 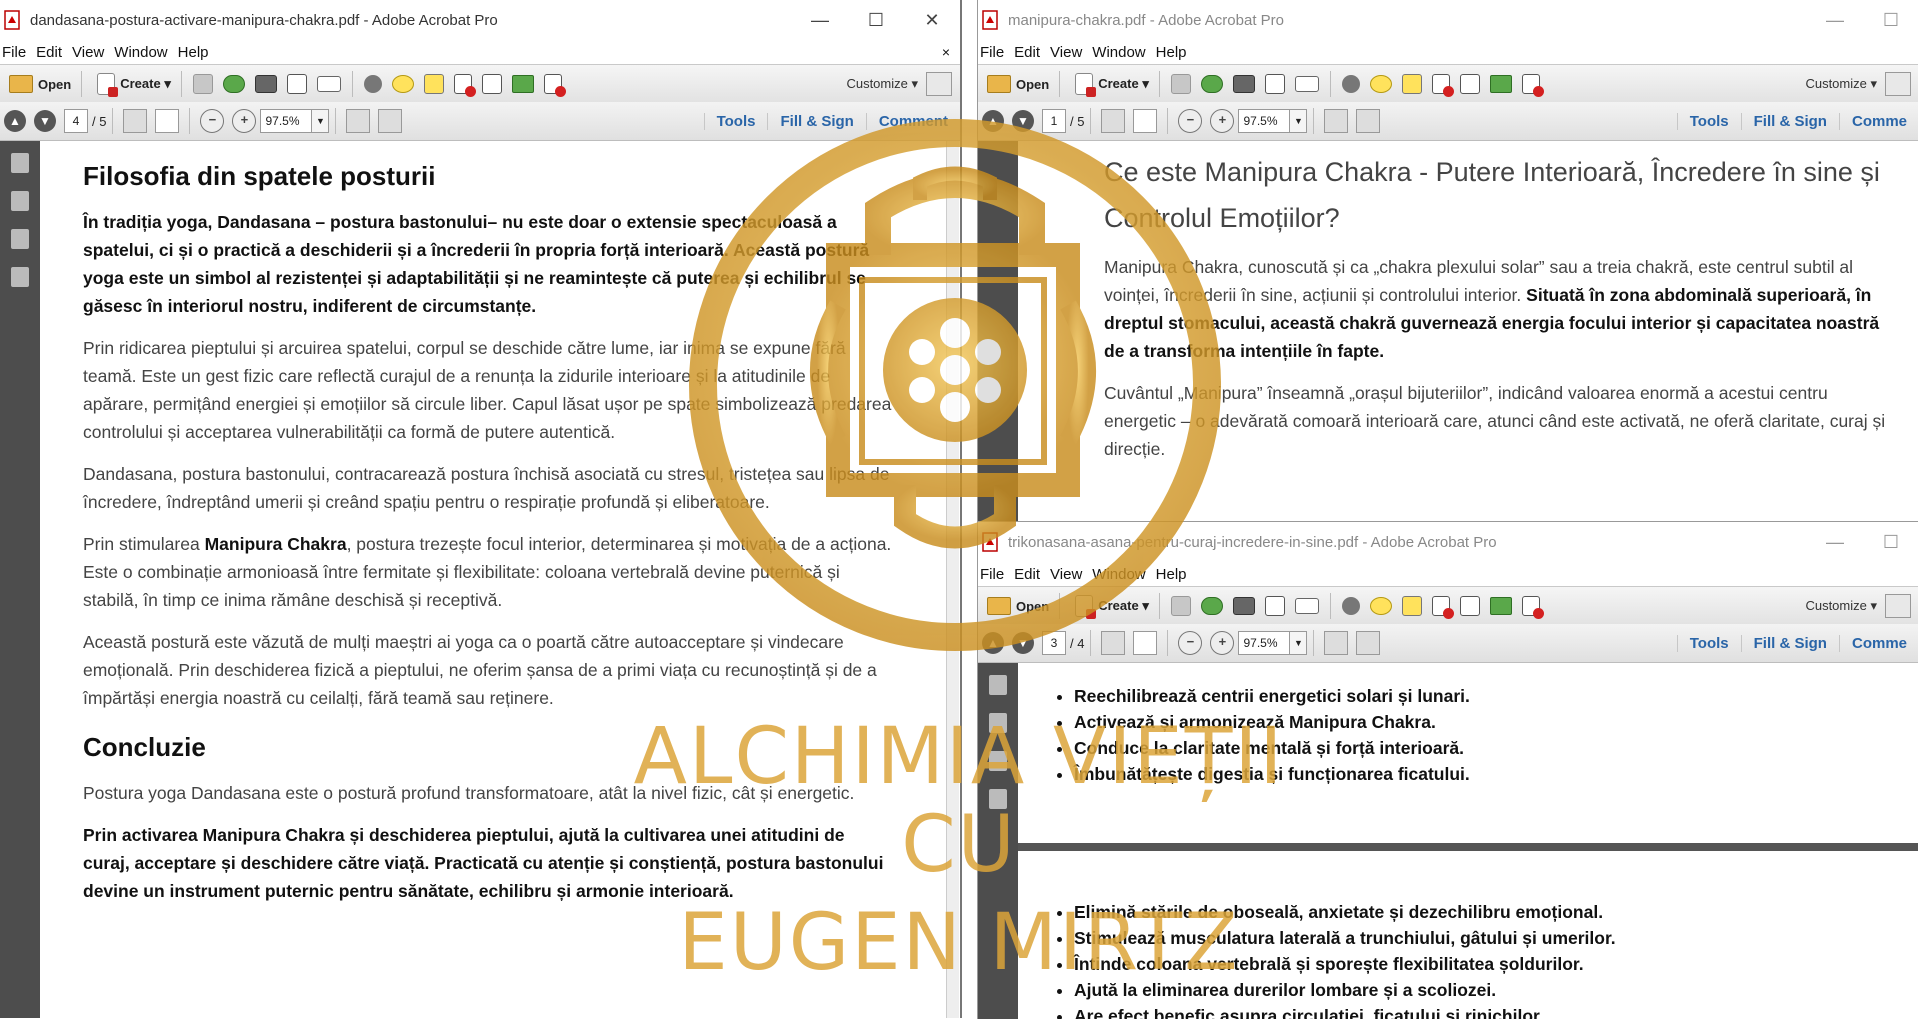 I want to click on open-button: Open, so click(x=1015, y=84).